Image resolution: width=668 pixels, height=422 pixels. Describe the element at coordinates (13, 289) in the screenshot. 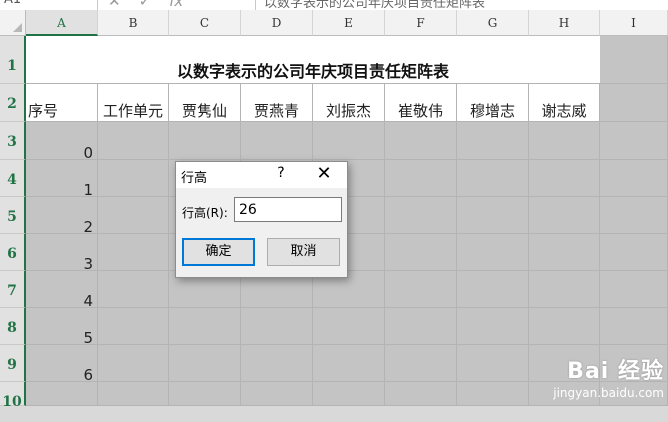

I see `row-header-7: 7` at that location.